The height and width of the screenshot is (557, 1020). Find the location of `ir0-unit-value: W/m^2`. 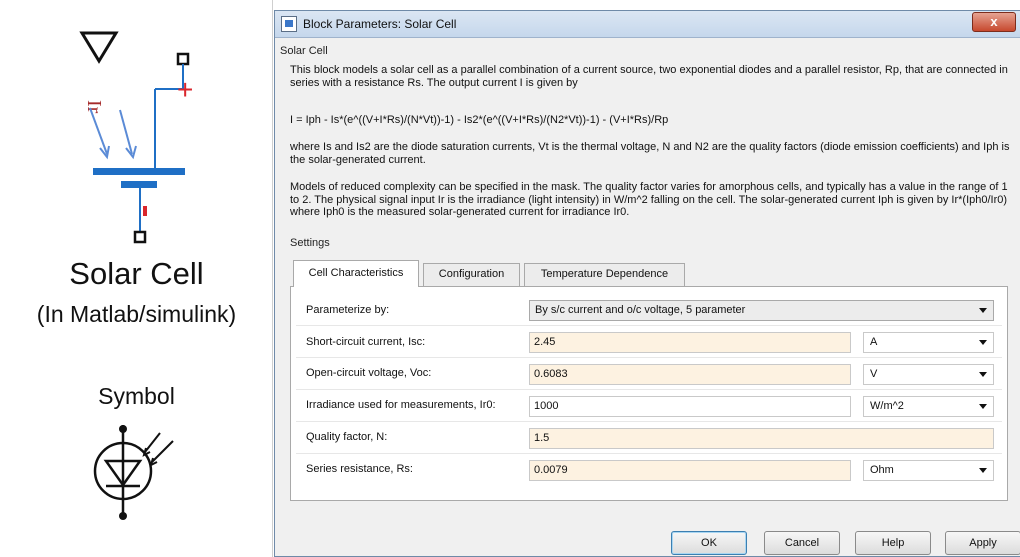

ir0-unit-value: W/m^2 is located at coordinates (887, 406).